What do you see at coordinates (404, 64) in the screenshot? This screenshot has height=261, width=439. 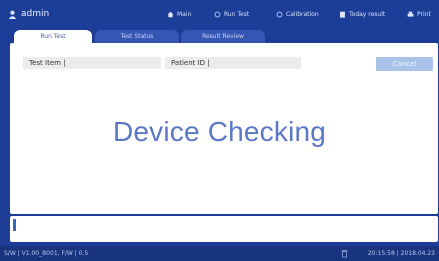 I see `cancel-button: Cancel` at bounding box center [404, 64].